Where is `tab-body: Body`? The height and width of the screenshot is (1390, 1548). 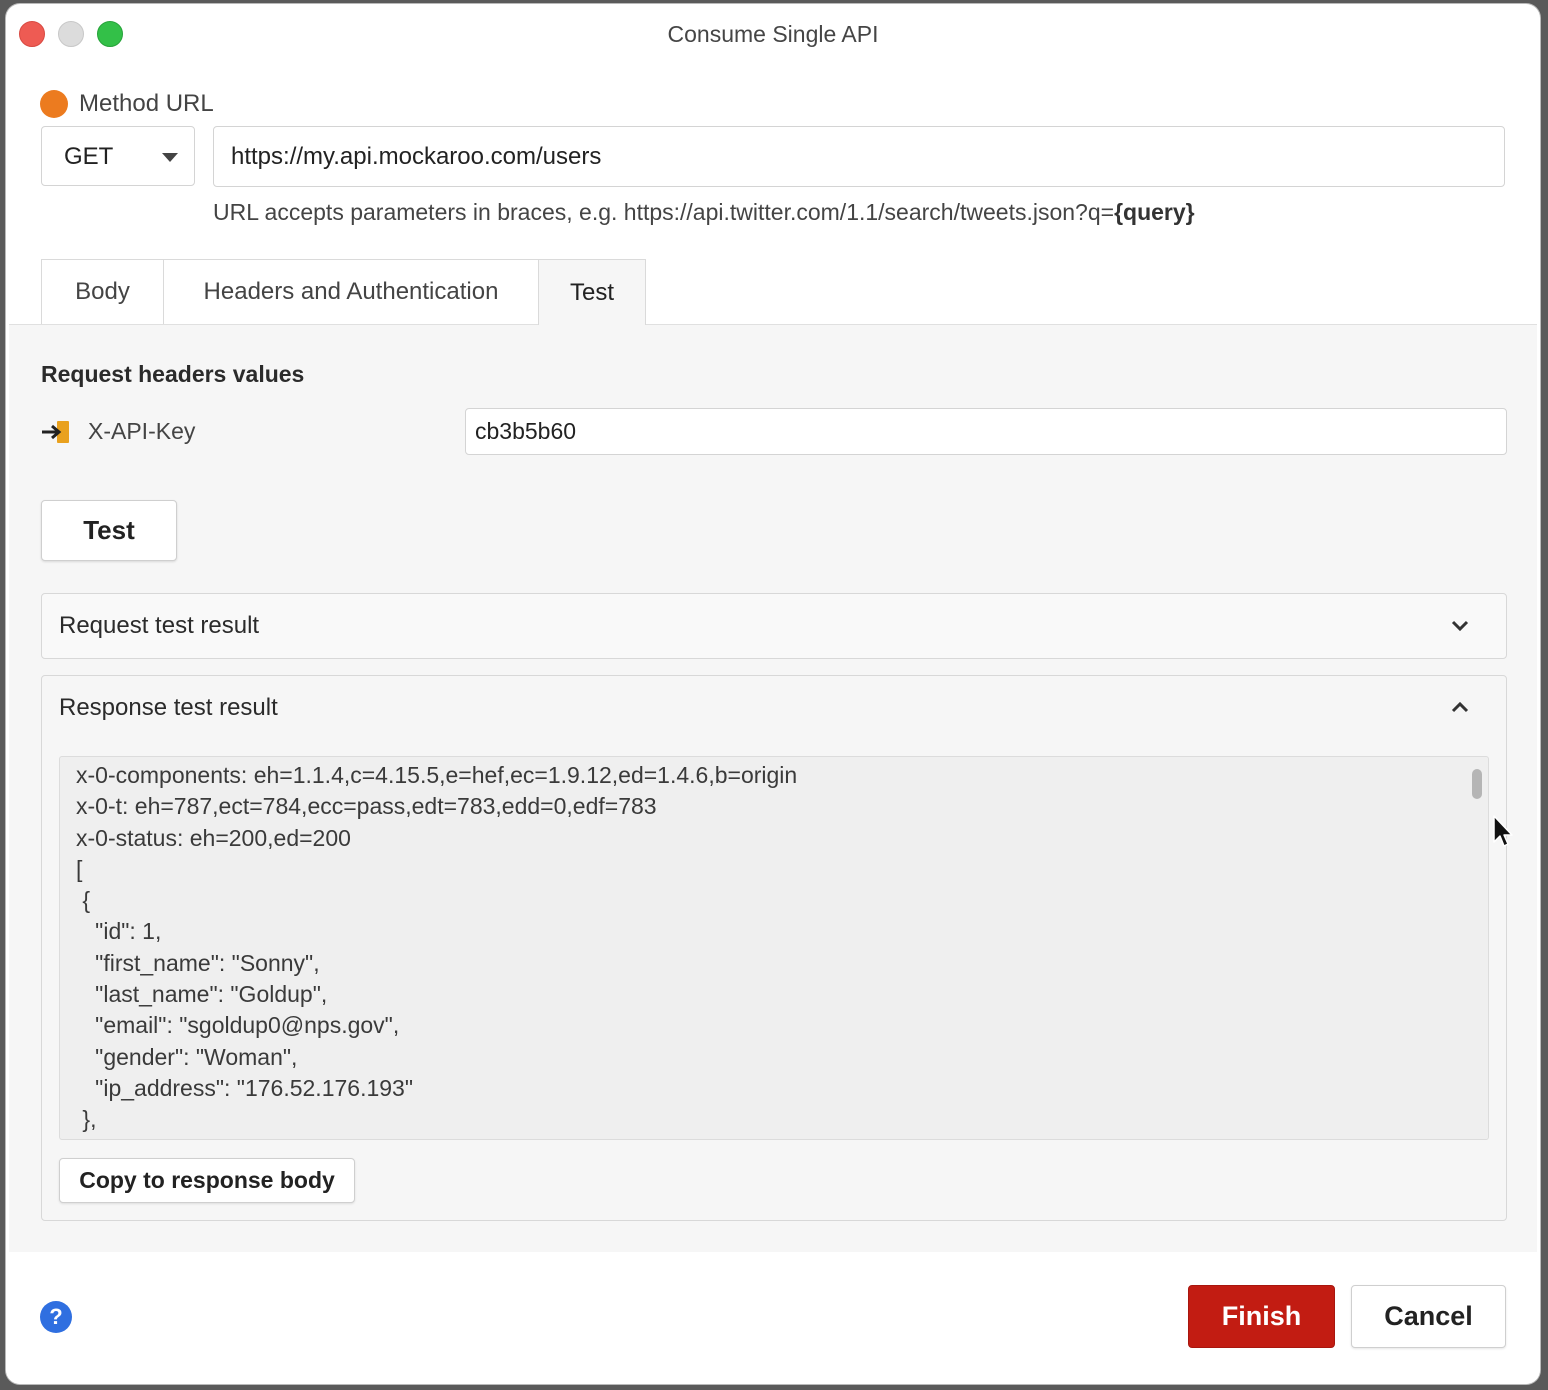
tab-body: Body is located at coordinates (102, 291).